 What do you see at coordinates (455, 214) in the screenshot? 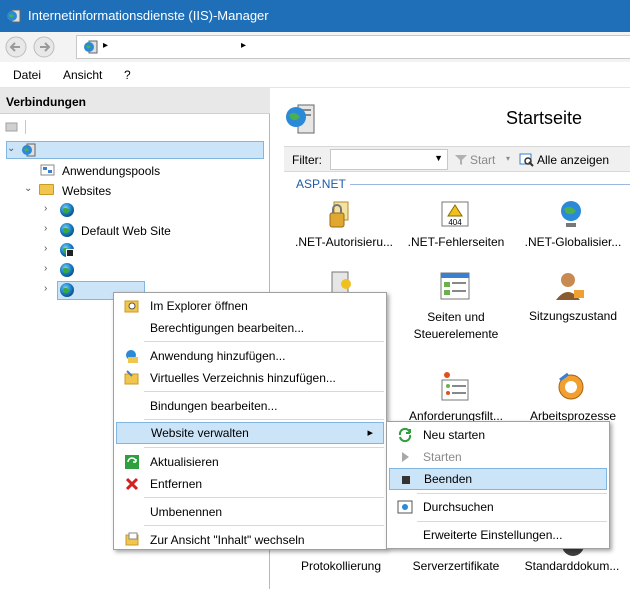
I see `error-page-icon: 404` at bounding box center [455, 214].